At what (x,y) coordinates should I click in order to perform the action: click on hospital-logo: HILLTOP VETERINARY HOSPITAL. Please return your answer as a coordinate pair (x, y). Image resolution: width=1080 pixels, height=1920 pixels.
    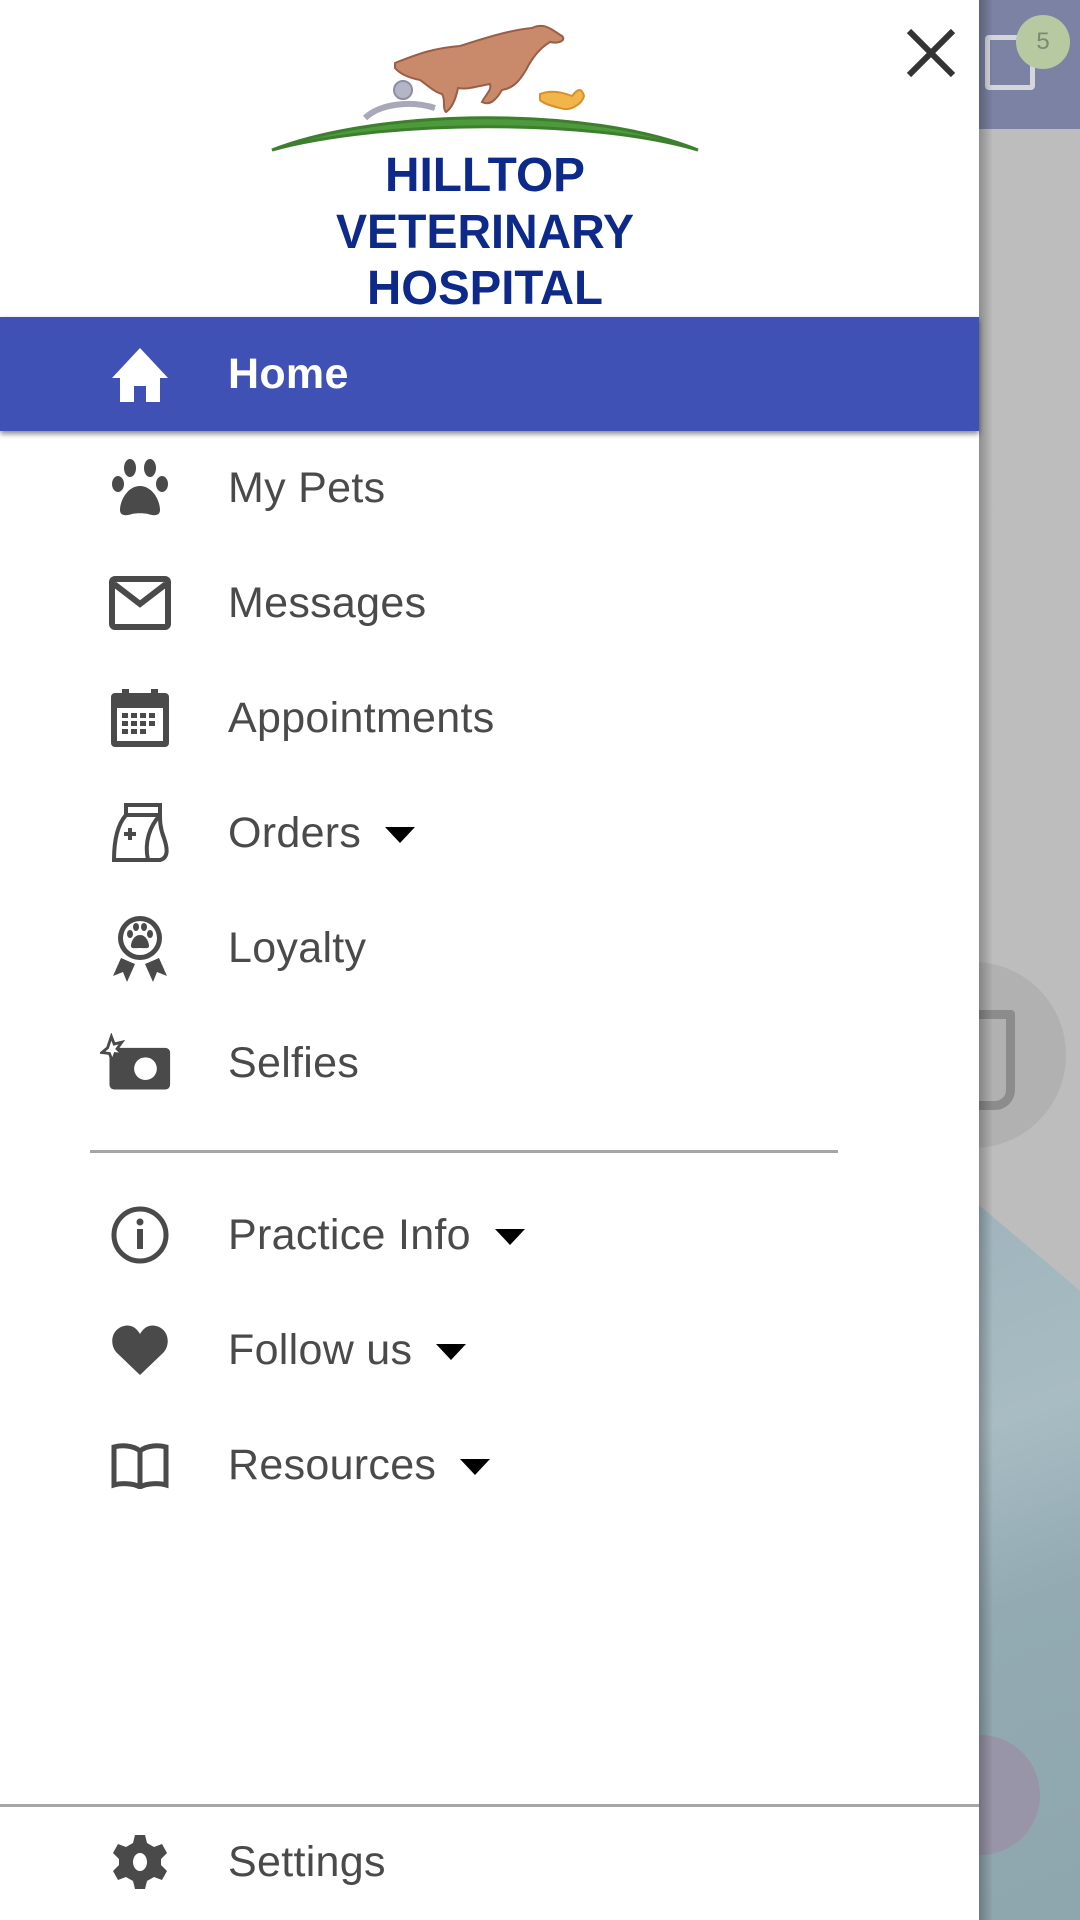
    Looking at the image, I should click on (485, 158).